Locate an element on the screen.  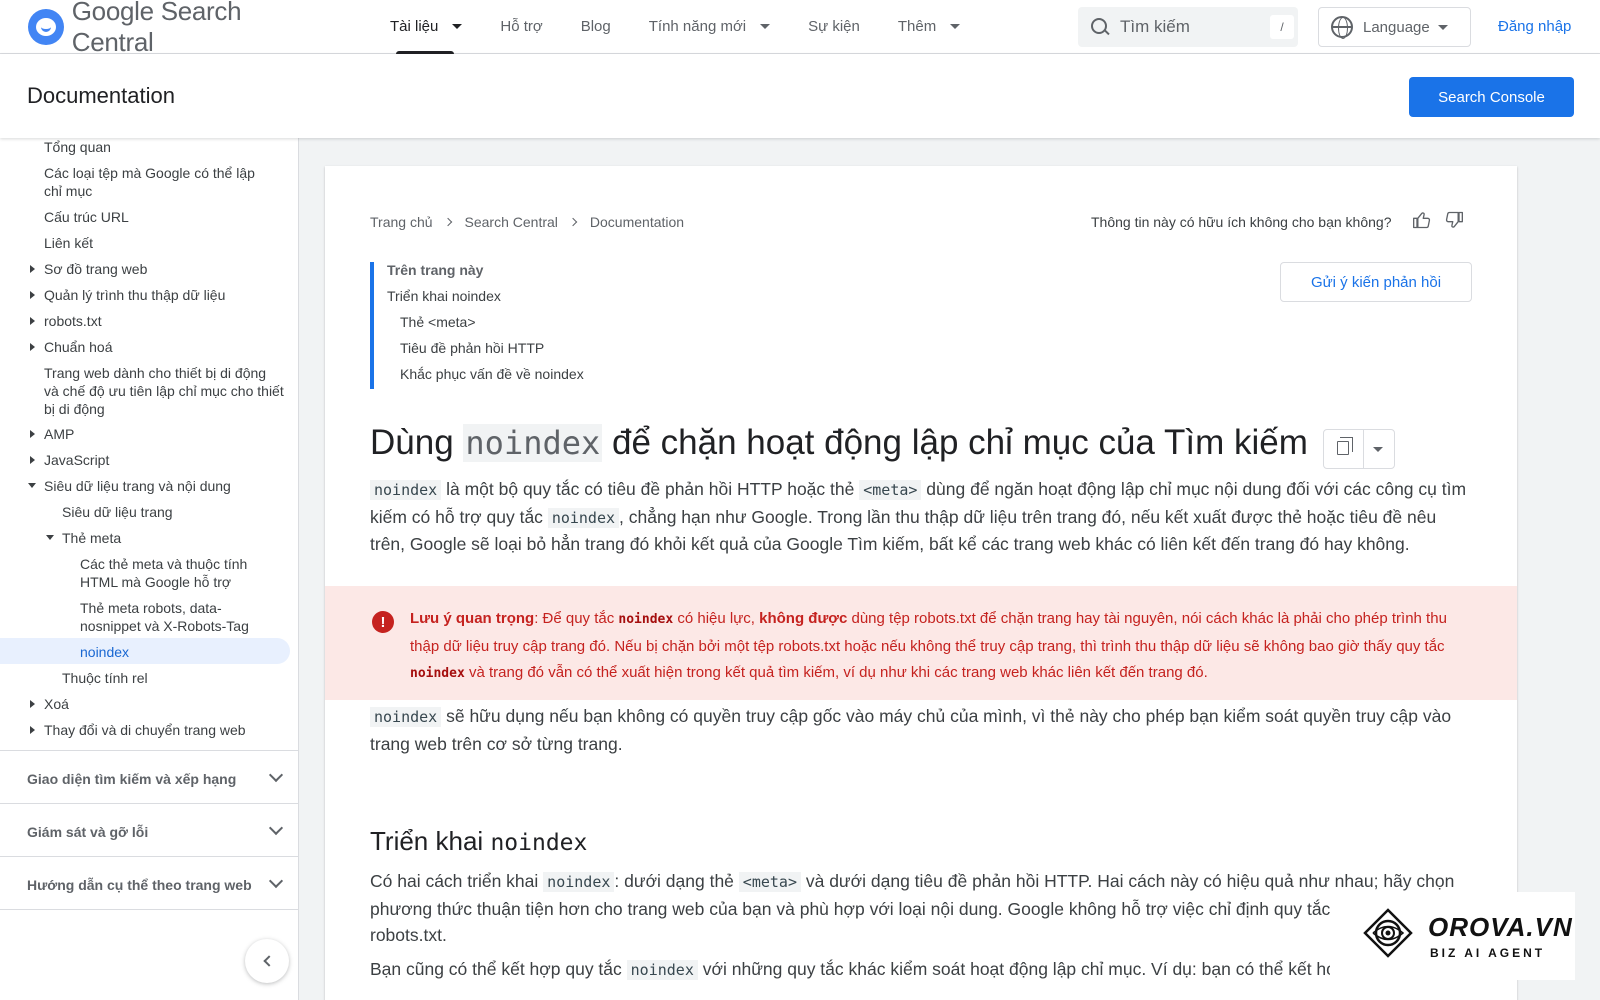
toc-link: Triển khai noindex is located at coordinates (444, 296).